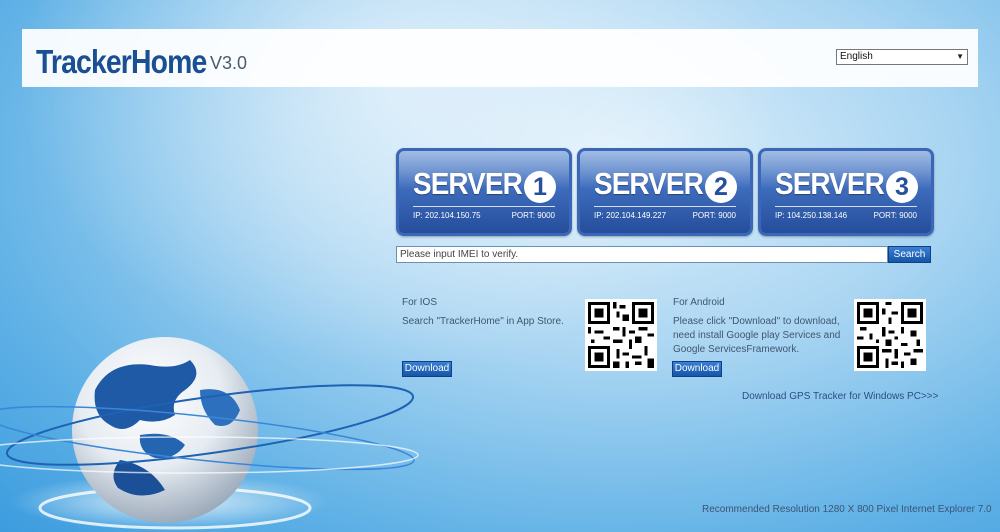 This screenshot has width=1000, height=532. I want to click on language-selected-value: English, so click(856, 56).